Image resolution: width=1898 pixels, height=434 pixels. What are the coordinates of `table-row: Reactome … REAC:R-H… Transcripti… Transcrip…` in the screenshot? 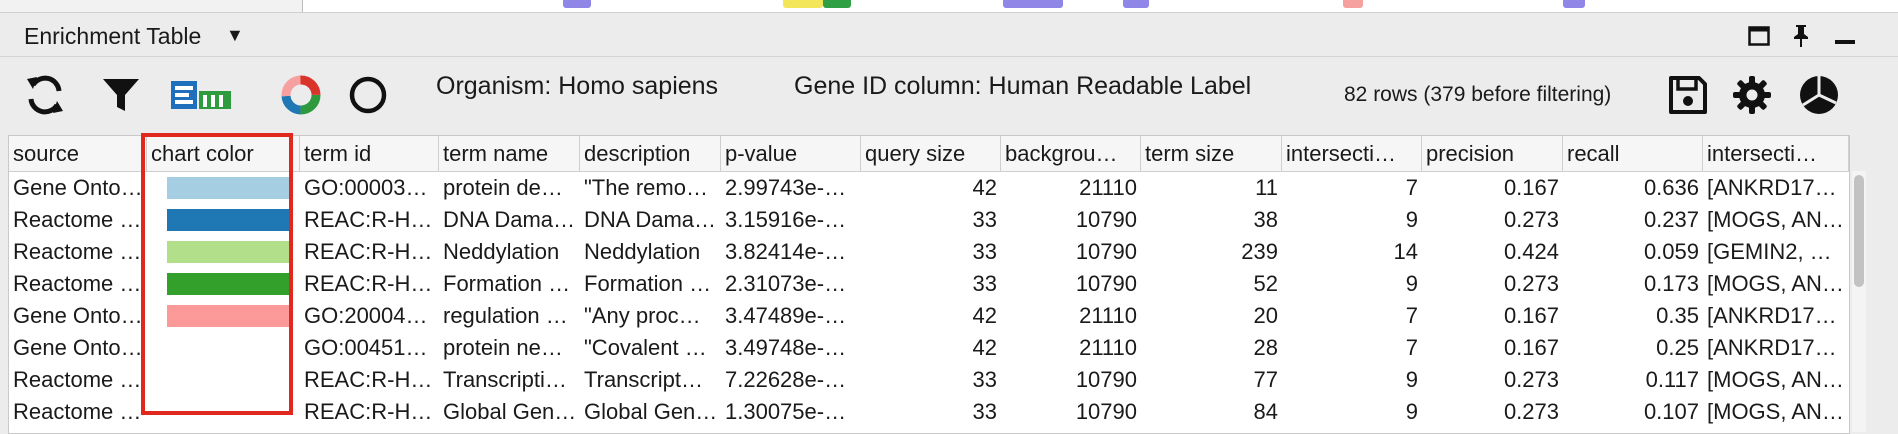 It's located at (929, 380).